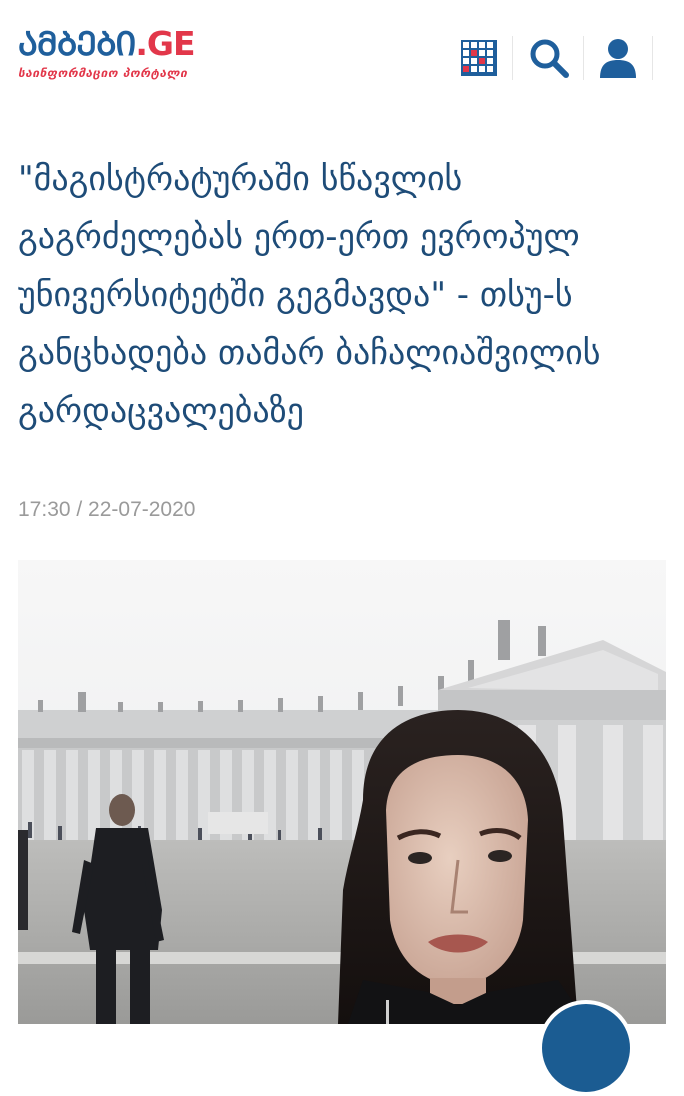 The width and height of the screenshot is (684, 1096). What do you see at coordinates (103, 73) in the screenshot?
I see `logo-tagline: საინფორმაციო პორტალი` at bounding box center [103, 73].